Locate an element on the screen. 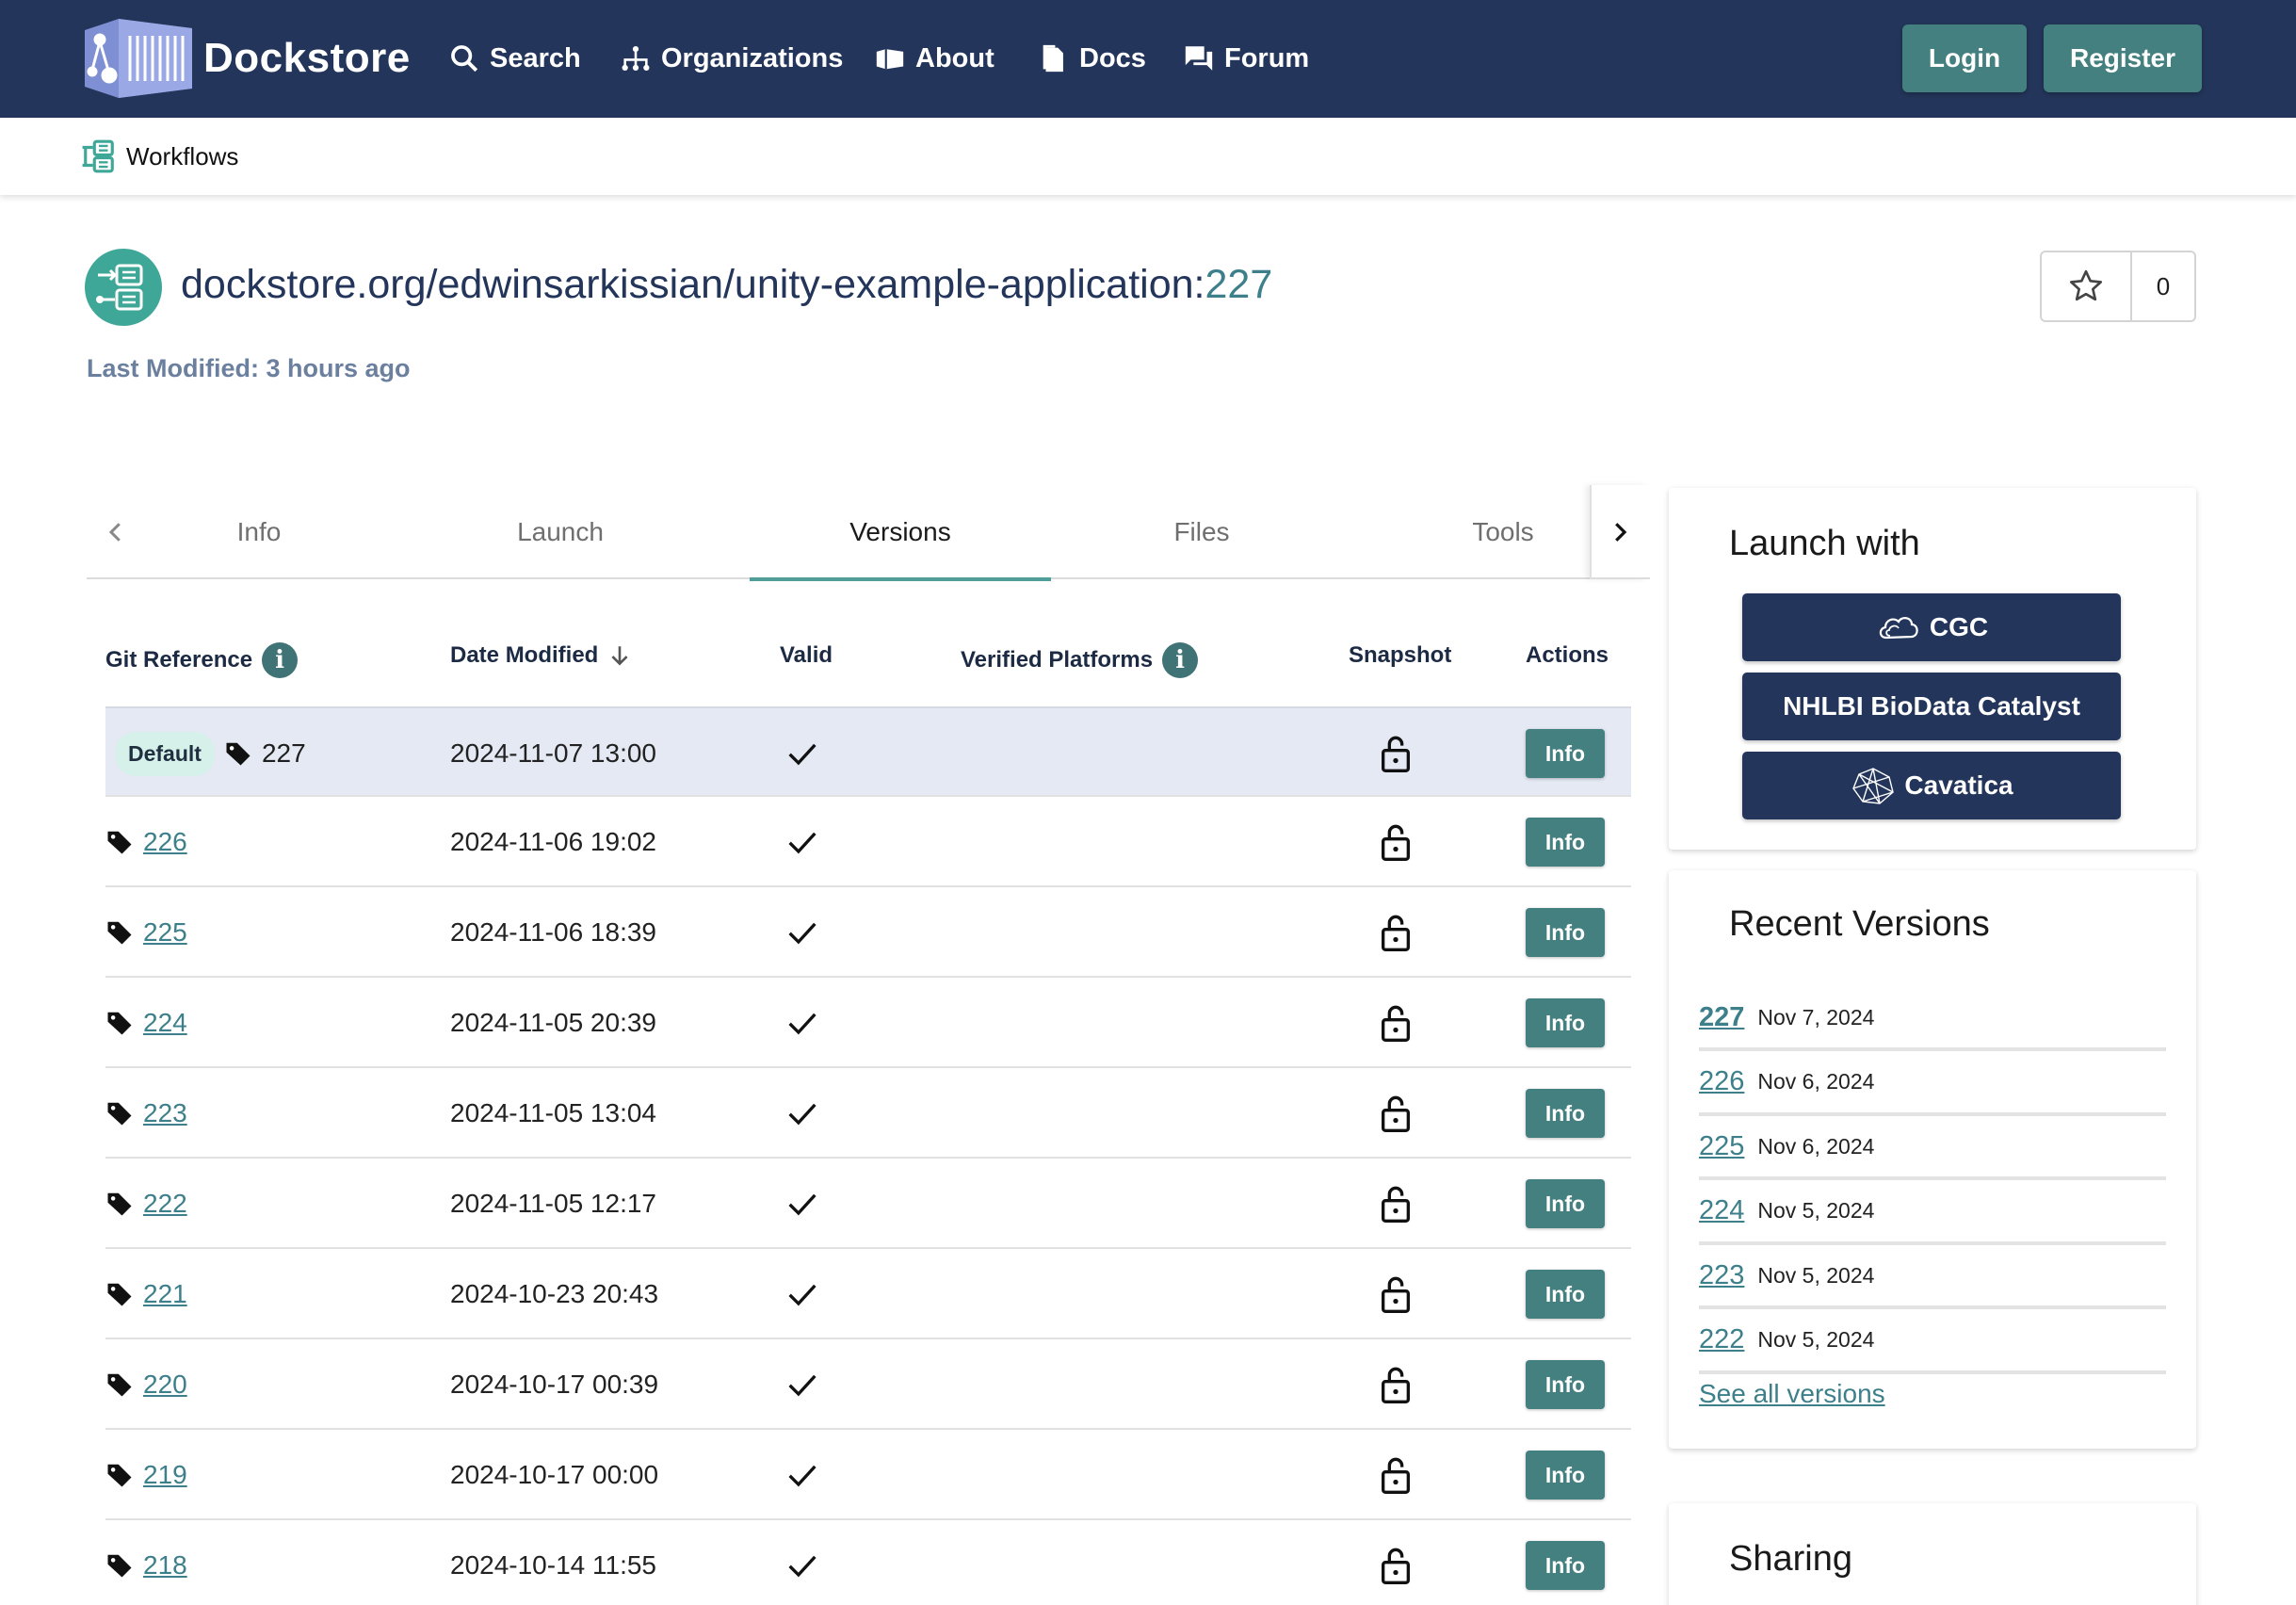 Image resolution: width=2296 pixels, height=1605 pixels. header-verified-platforms: Verified Platforms i is located at coordinates (1080, 660).